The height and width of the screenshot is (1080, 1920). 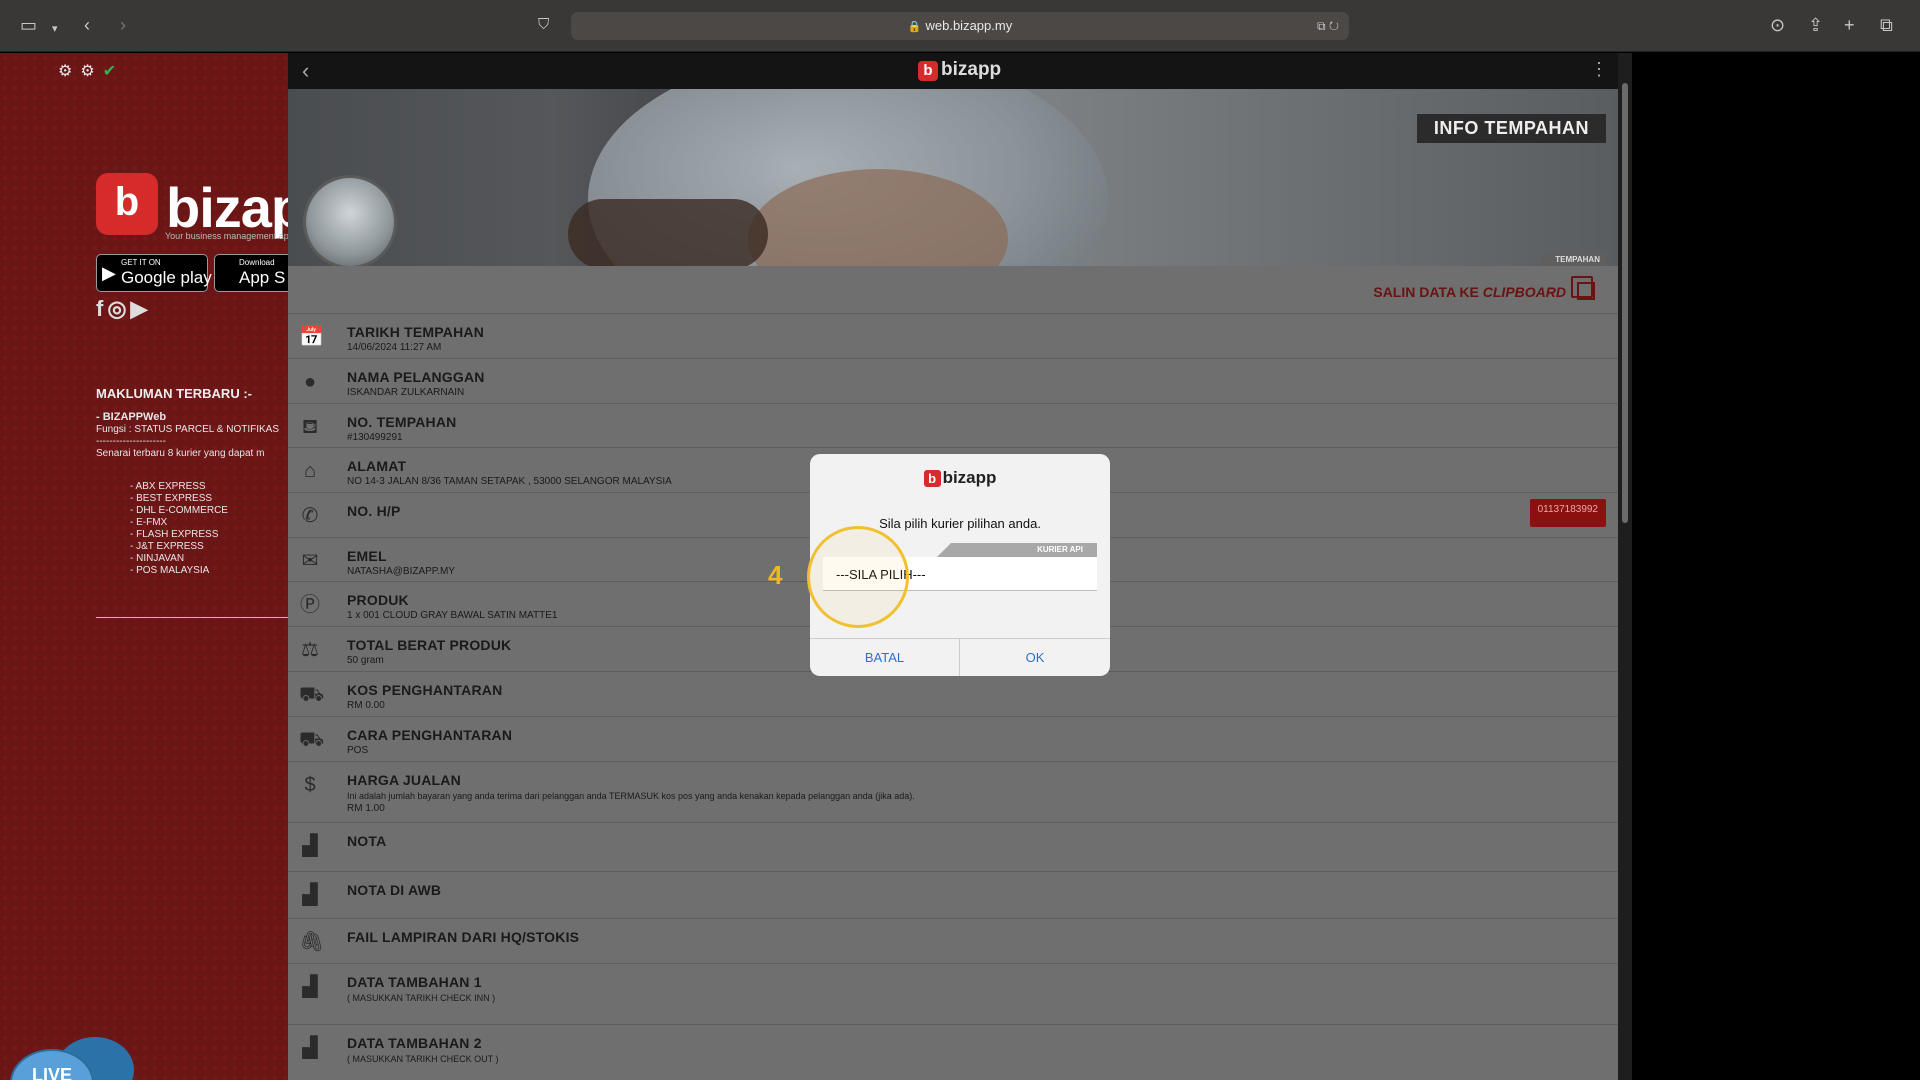 I want to click on google-play-small: GET IT ON, so click(x=141, y=262).